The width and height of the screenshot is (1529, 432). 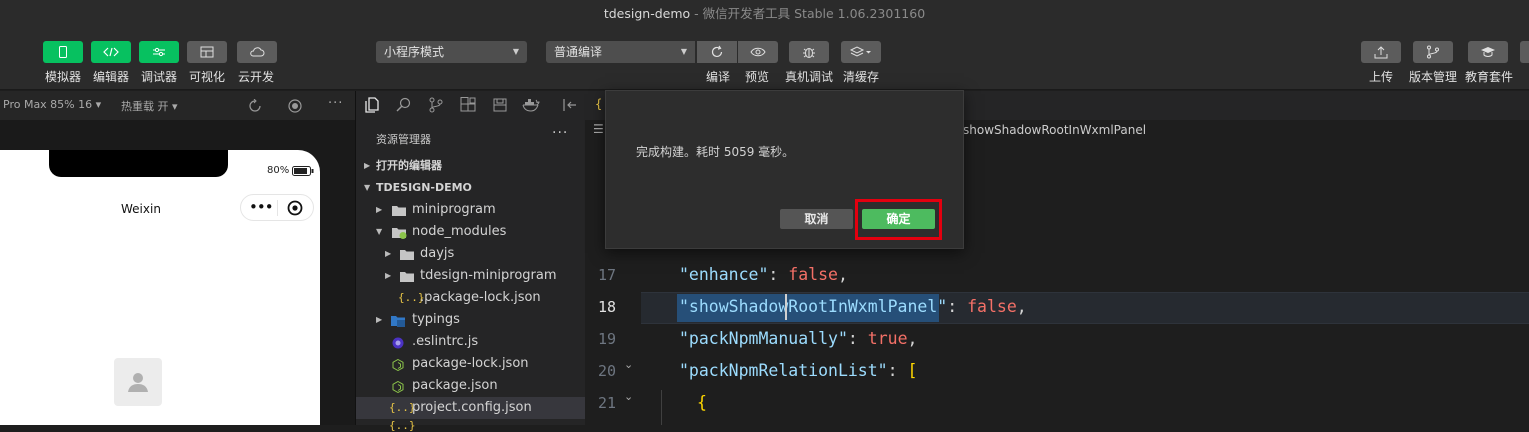 I want to click on avatar, so click(x=138, y=382).